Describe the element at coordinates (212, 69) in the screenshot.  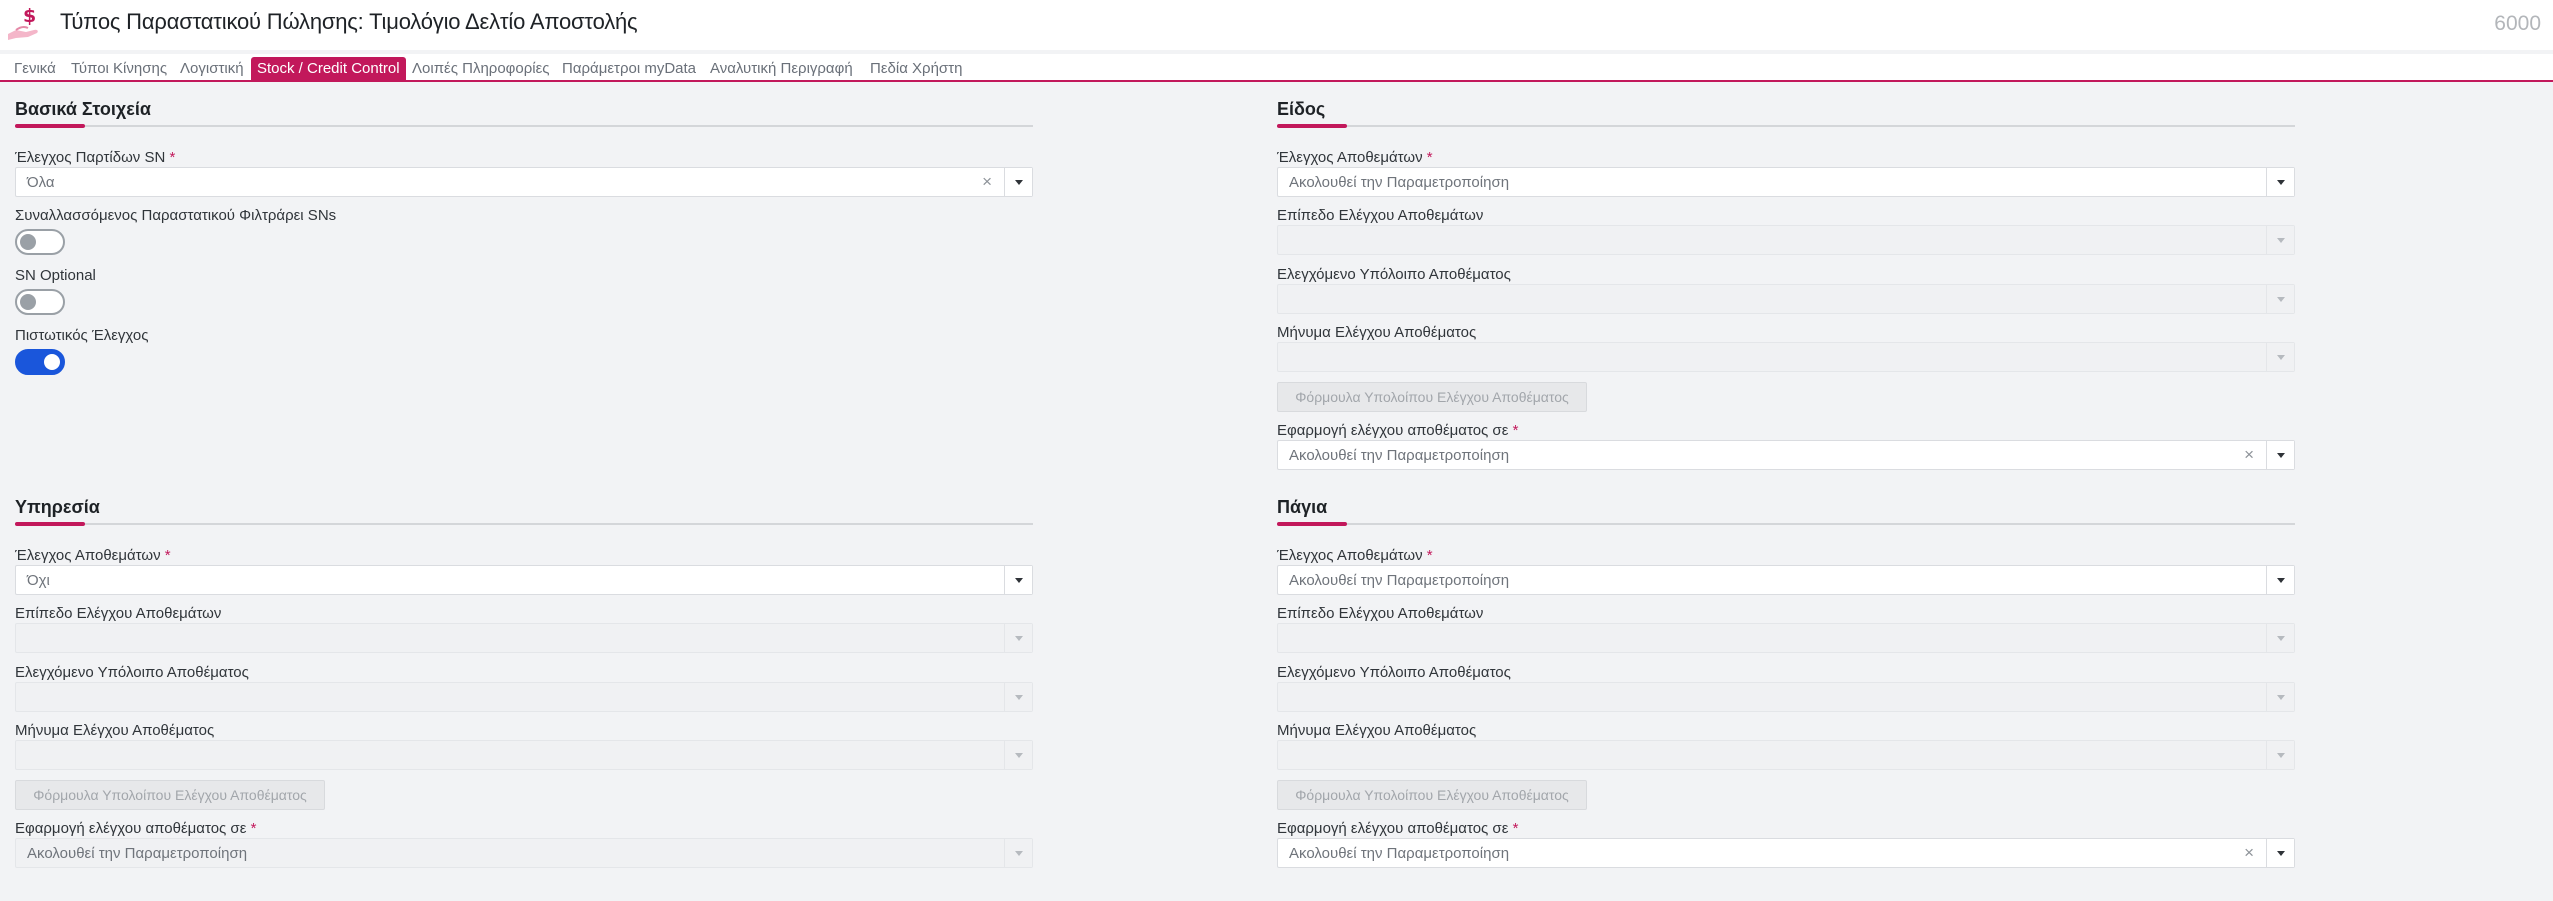
I see `tab-accounting: Λογιστική` at that location.